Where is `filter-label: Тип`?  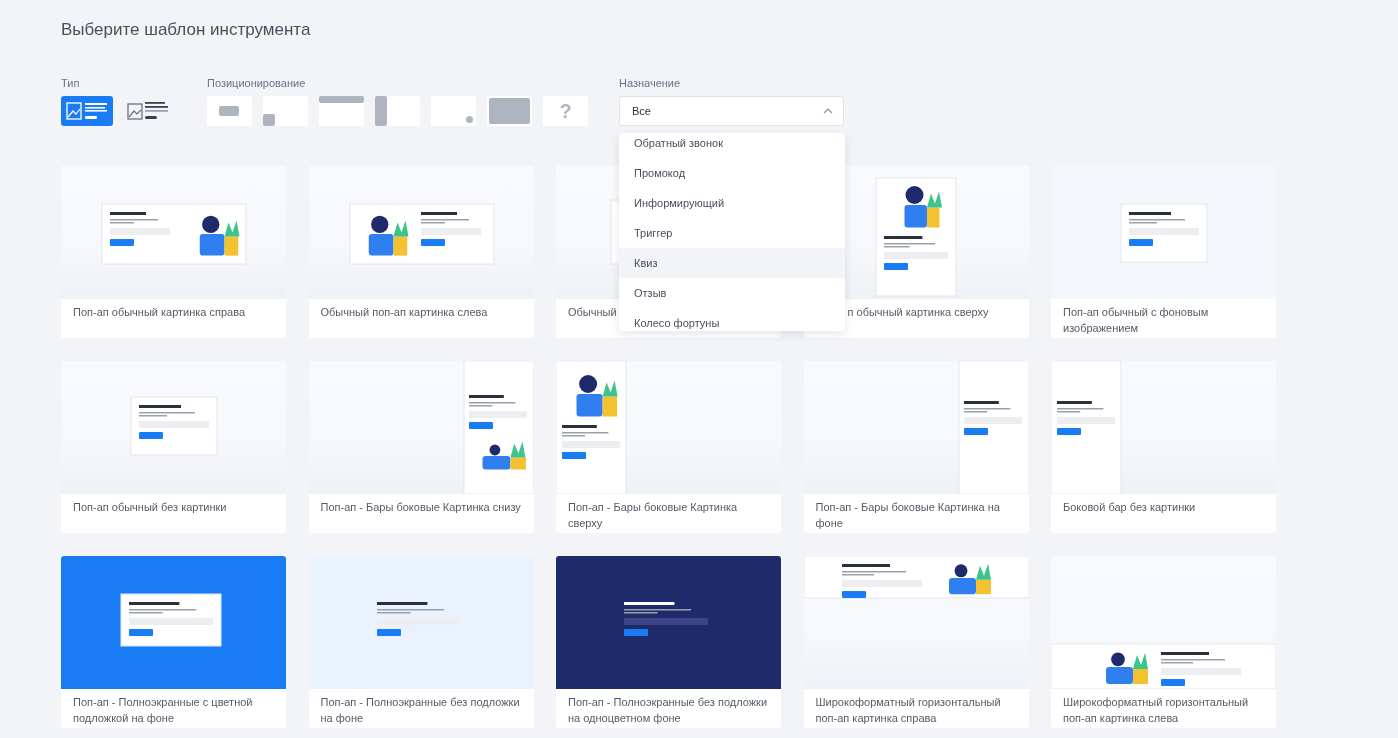 filter-label: Тип is located at coordinates (71, 83).